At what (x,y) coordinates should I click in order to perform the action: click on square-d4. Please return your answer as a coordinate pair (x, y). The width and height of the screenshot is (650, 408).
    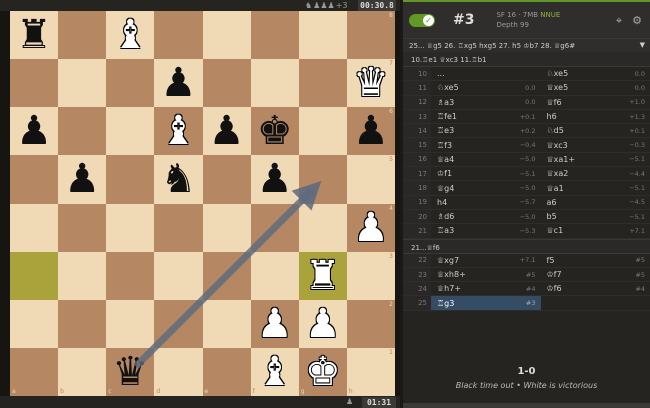
    Looking at the image, I should click on (178, 227).